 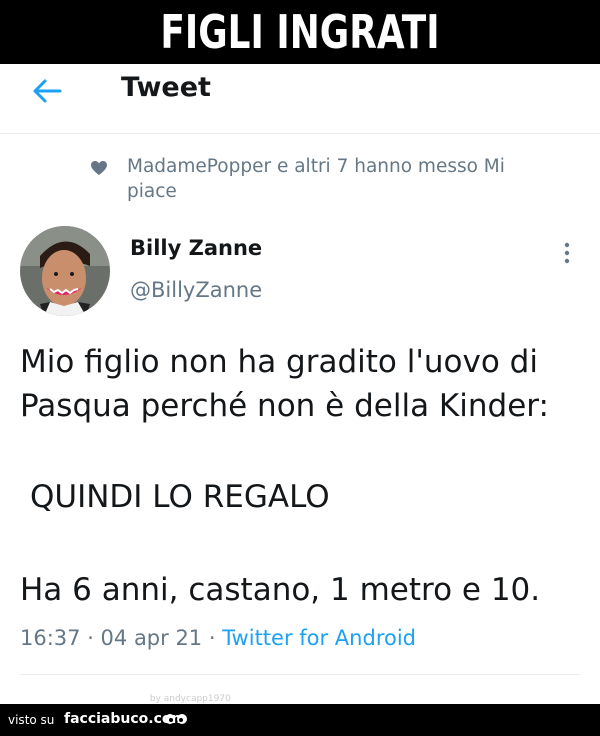 I want to click on tweet-line-last: Ha 6 anni, castano, 1 metro e 10., so click(x=280, y=590).